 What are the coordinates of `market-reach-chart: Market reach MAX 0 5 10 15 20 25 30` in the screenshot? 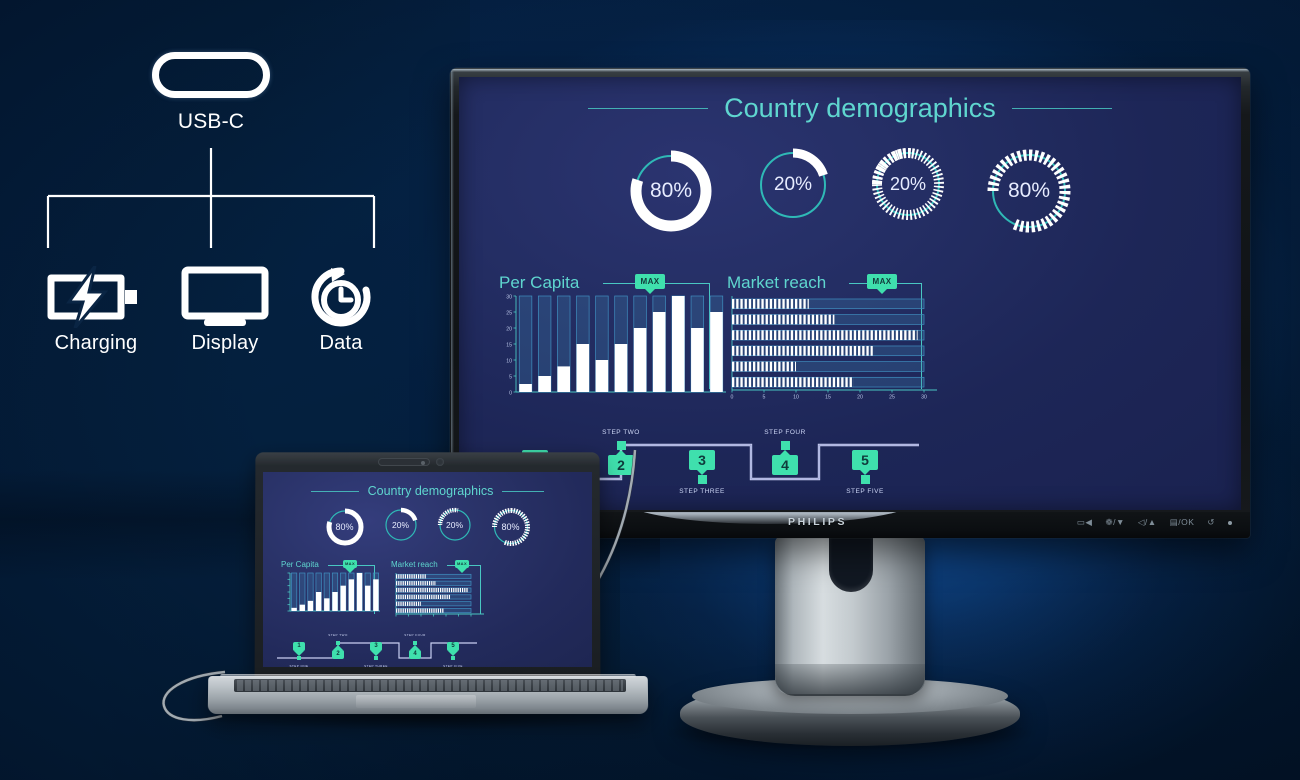 It's located at (834, 337).